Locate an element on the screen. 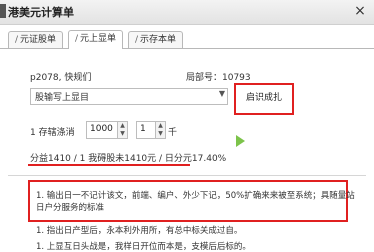  note-line: 日户分服务的标准 is located at coordinates (70, 208).